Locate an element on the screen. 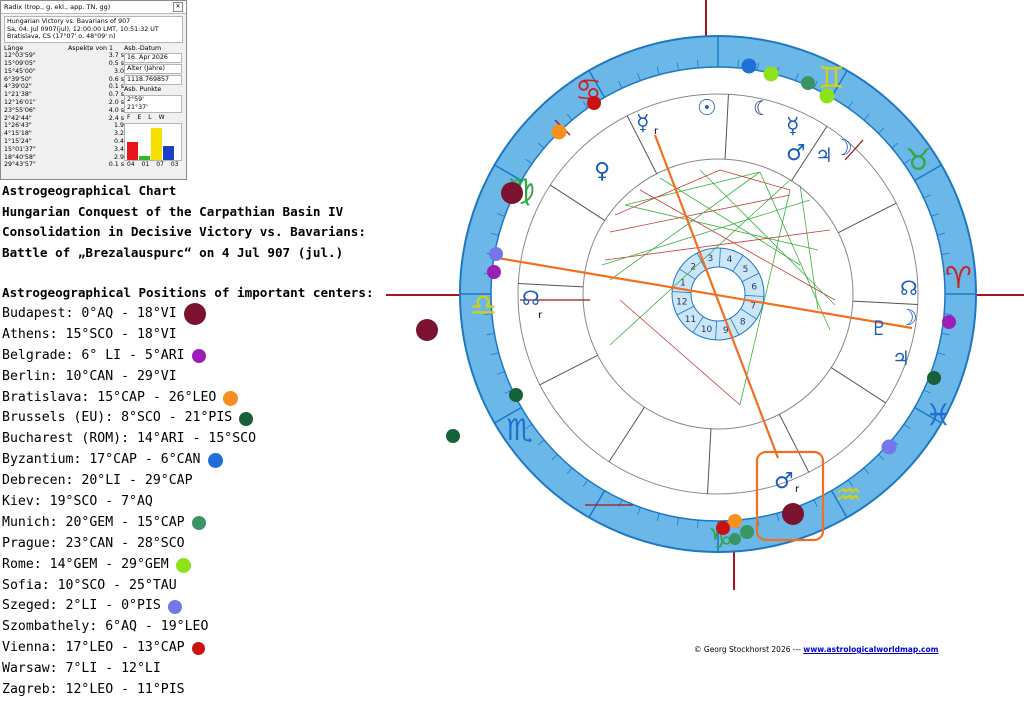 The width and height of the screenshot is (1024, 705). house-number: 6 is located at coordinates (754, 287).